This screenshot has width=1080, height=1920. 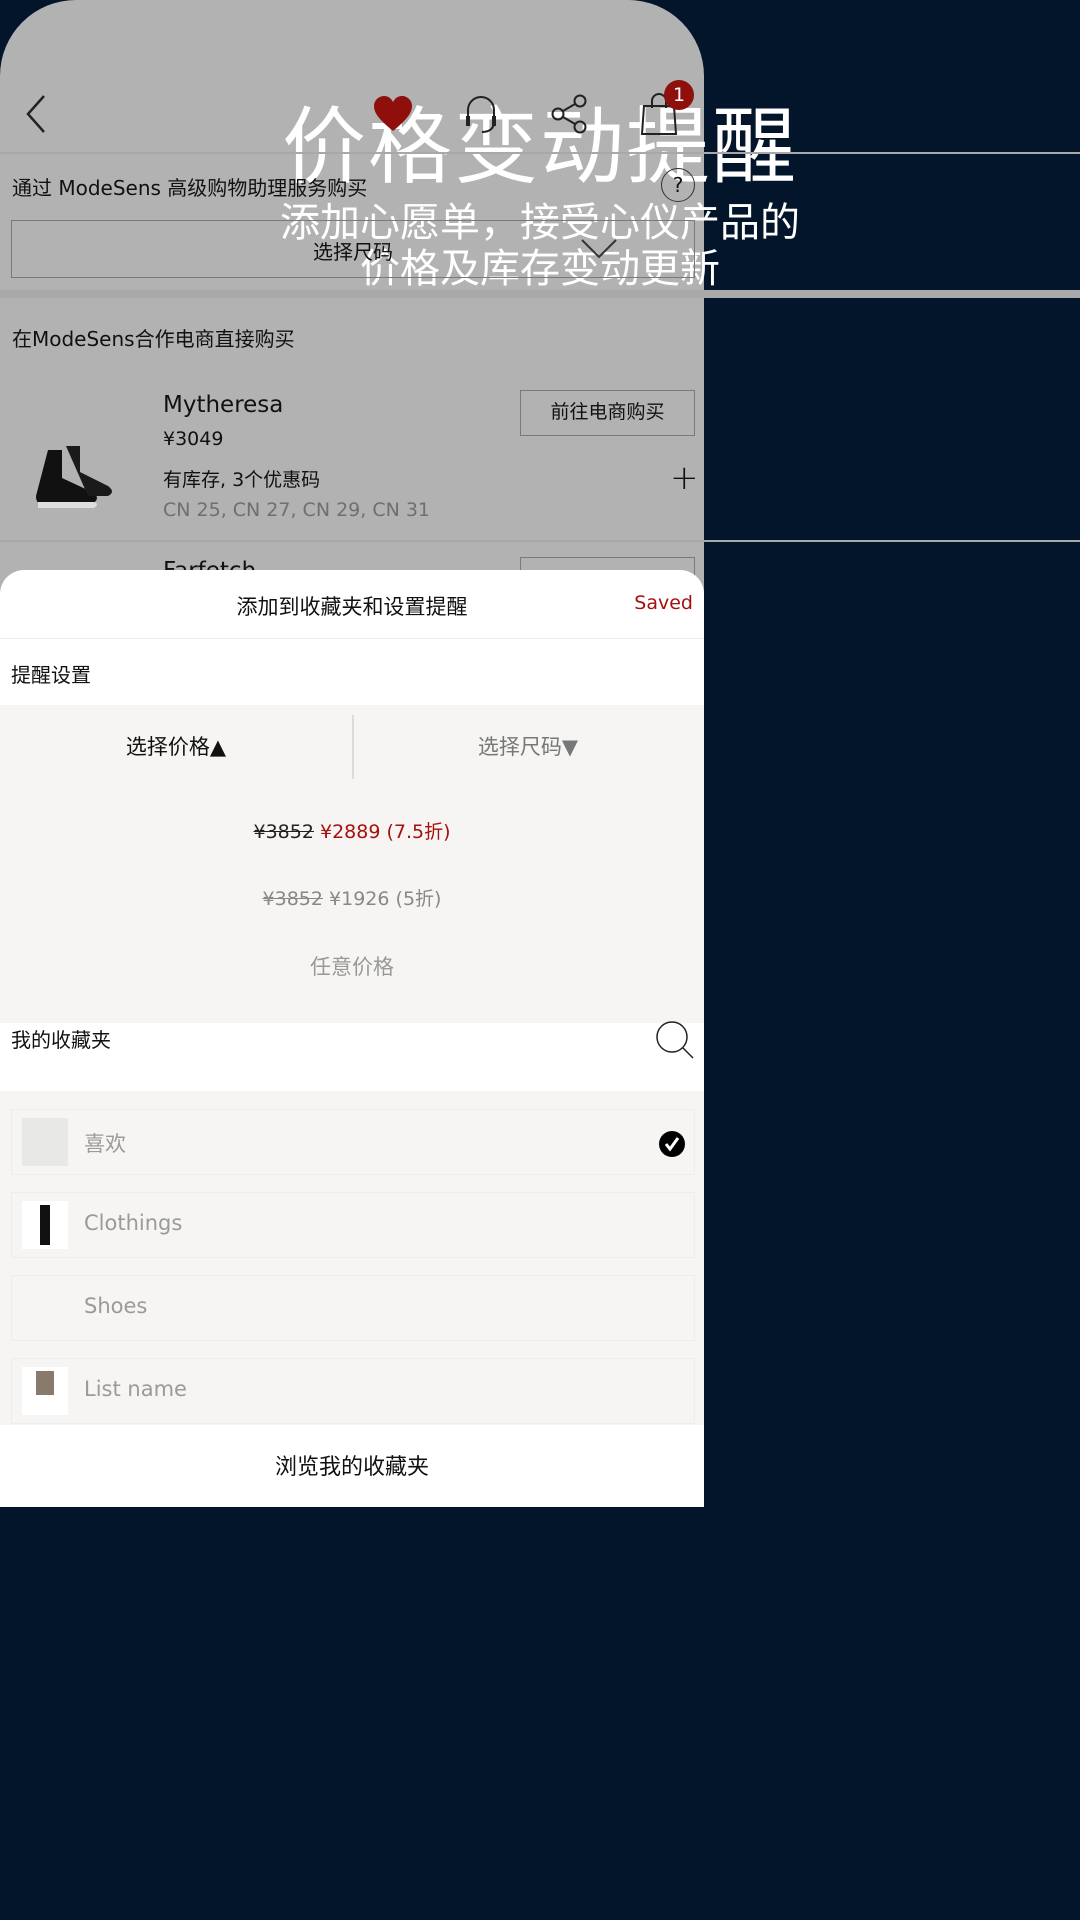 What do you see at coordinates (61, 1040) in the screenshot?
I see `my-lists-heading: 我的收藏夹` at bounding box center [61, 1040].